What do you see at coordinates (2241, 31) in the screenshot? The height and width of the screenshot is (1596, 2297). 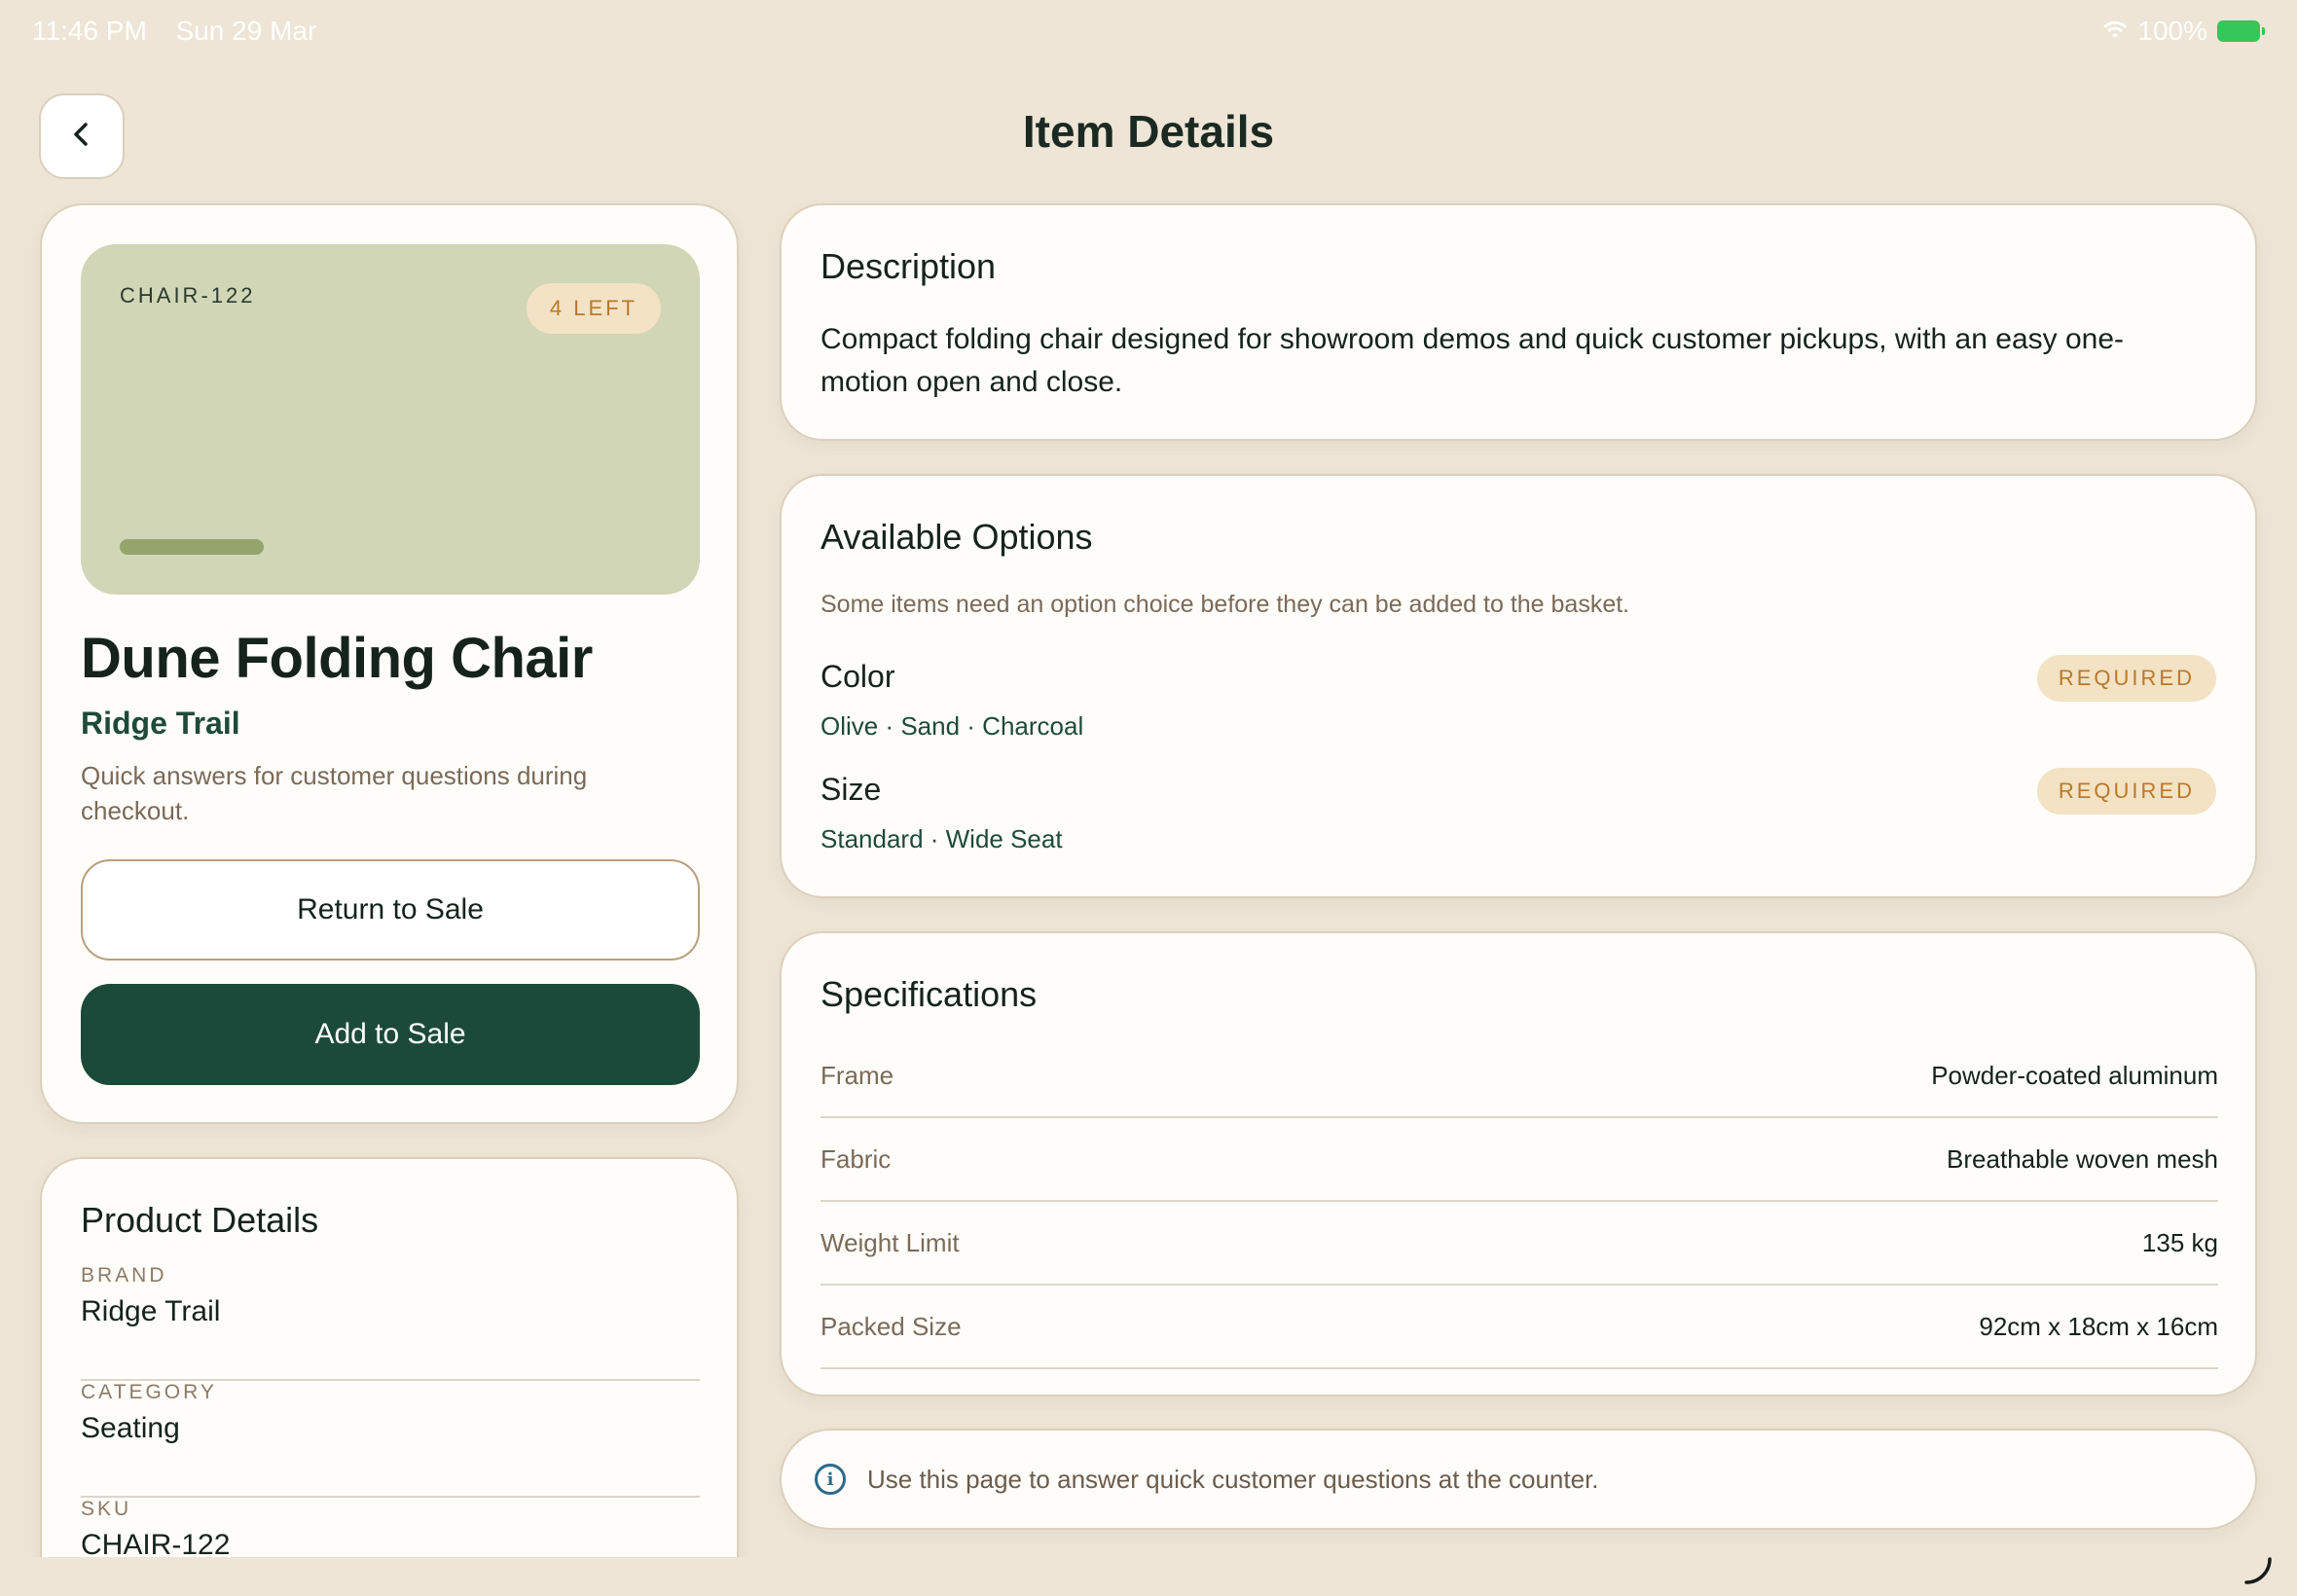 I see `battery-charging-icon` at bounding box center [2241, 31].